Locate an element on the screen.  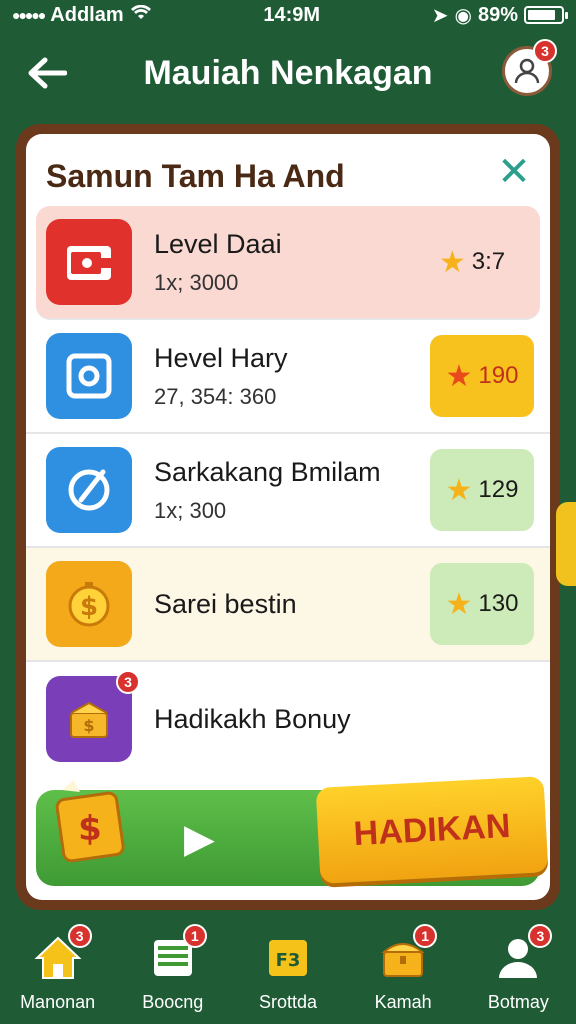
back-arrow-icon is located at coordinates (47, 73).